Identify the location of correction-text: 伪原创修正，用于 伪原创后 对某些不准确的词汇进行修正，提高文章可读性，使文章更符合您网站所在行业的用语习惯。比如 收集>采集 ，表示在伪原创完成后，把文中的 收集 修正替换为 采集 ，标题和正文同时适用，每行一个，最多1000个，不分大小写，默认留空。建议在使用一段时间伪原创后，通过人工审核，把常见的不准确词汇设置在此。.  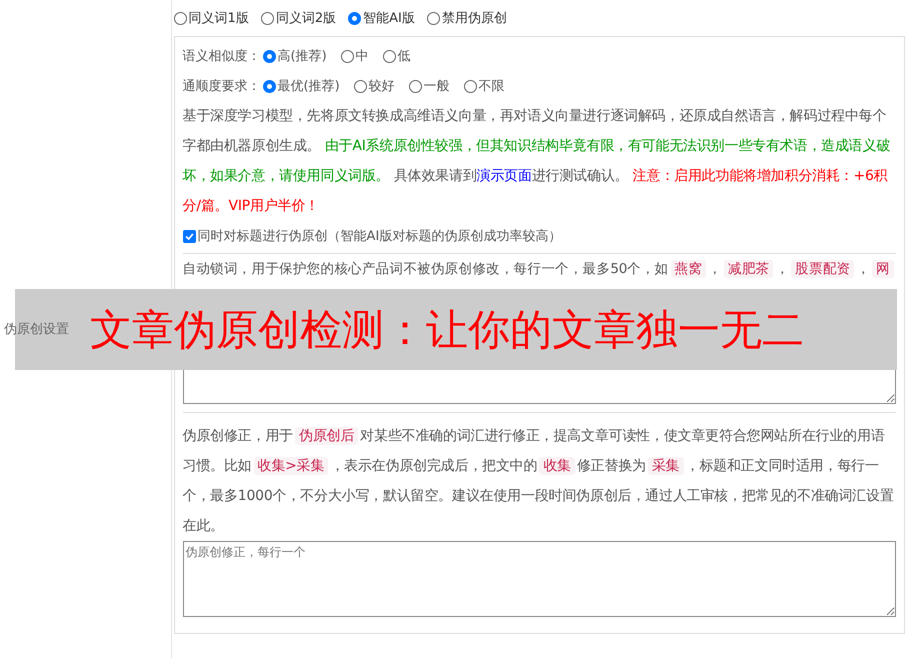
(538, 481).